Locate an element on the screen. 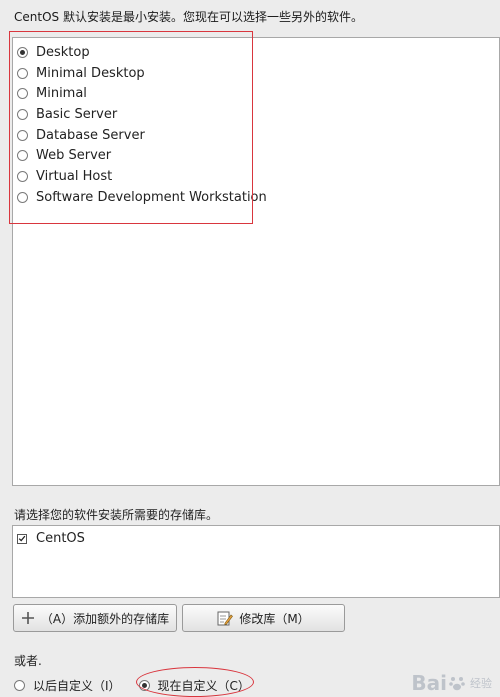  radio-desktop: Desktop is located at coordinates (142, 52).